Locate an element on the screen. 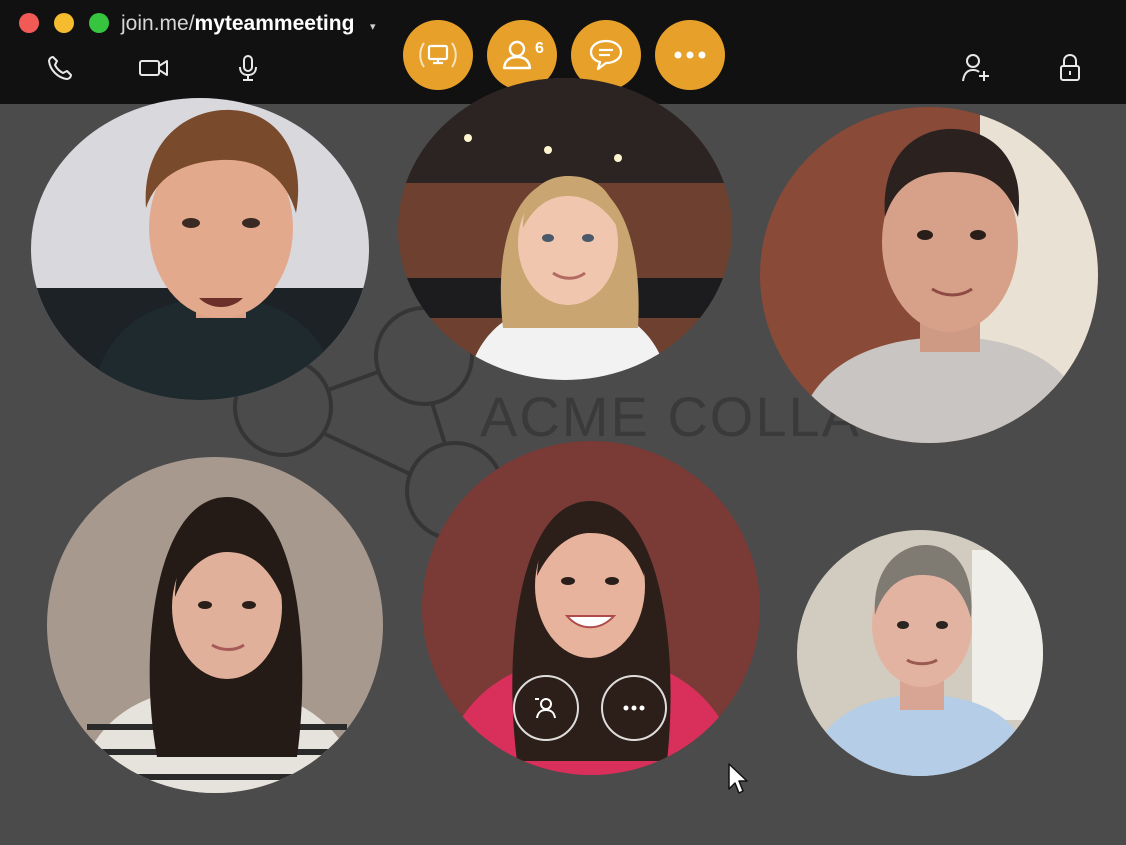 The width and height of the screenshot is (1126, 845). more-icon is located at coordinates (690, 55).